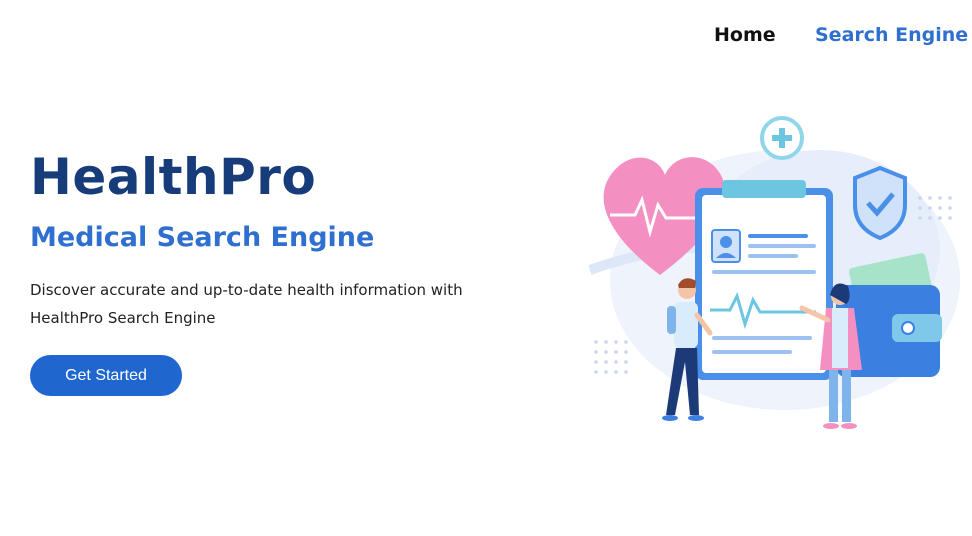  What do you see at coordinates (782, 138) in the screenshot?
I see `medical-cross-icon` at bounding box center [782, 138].